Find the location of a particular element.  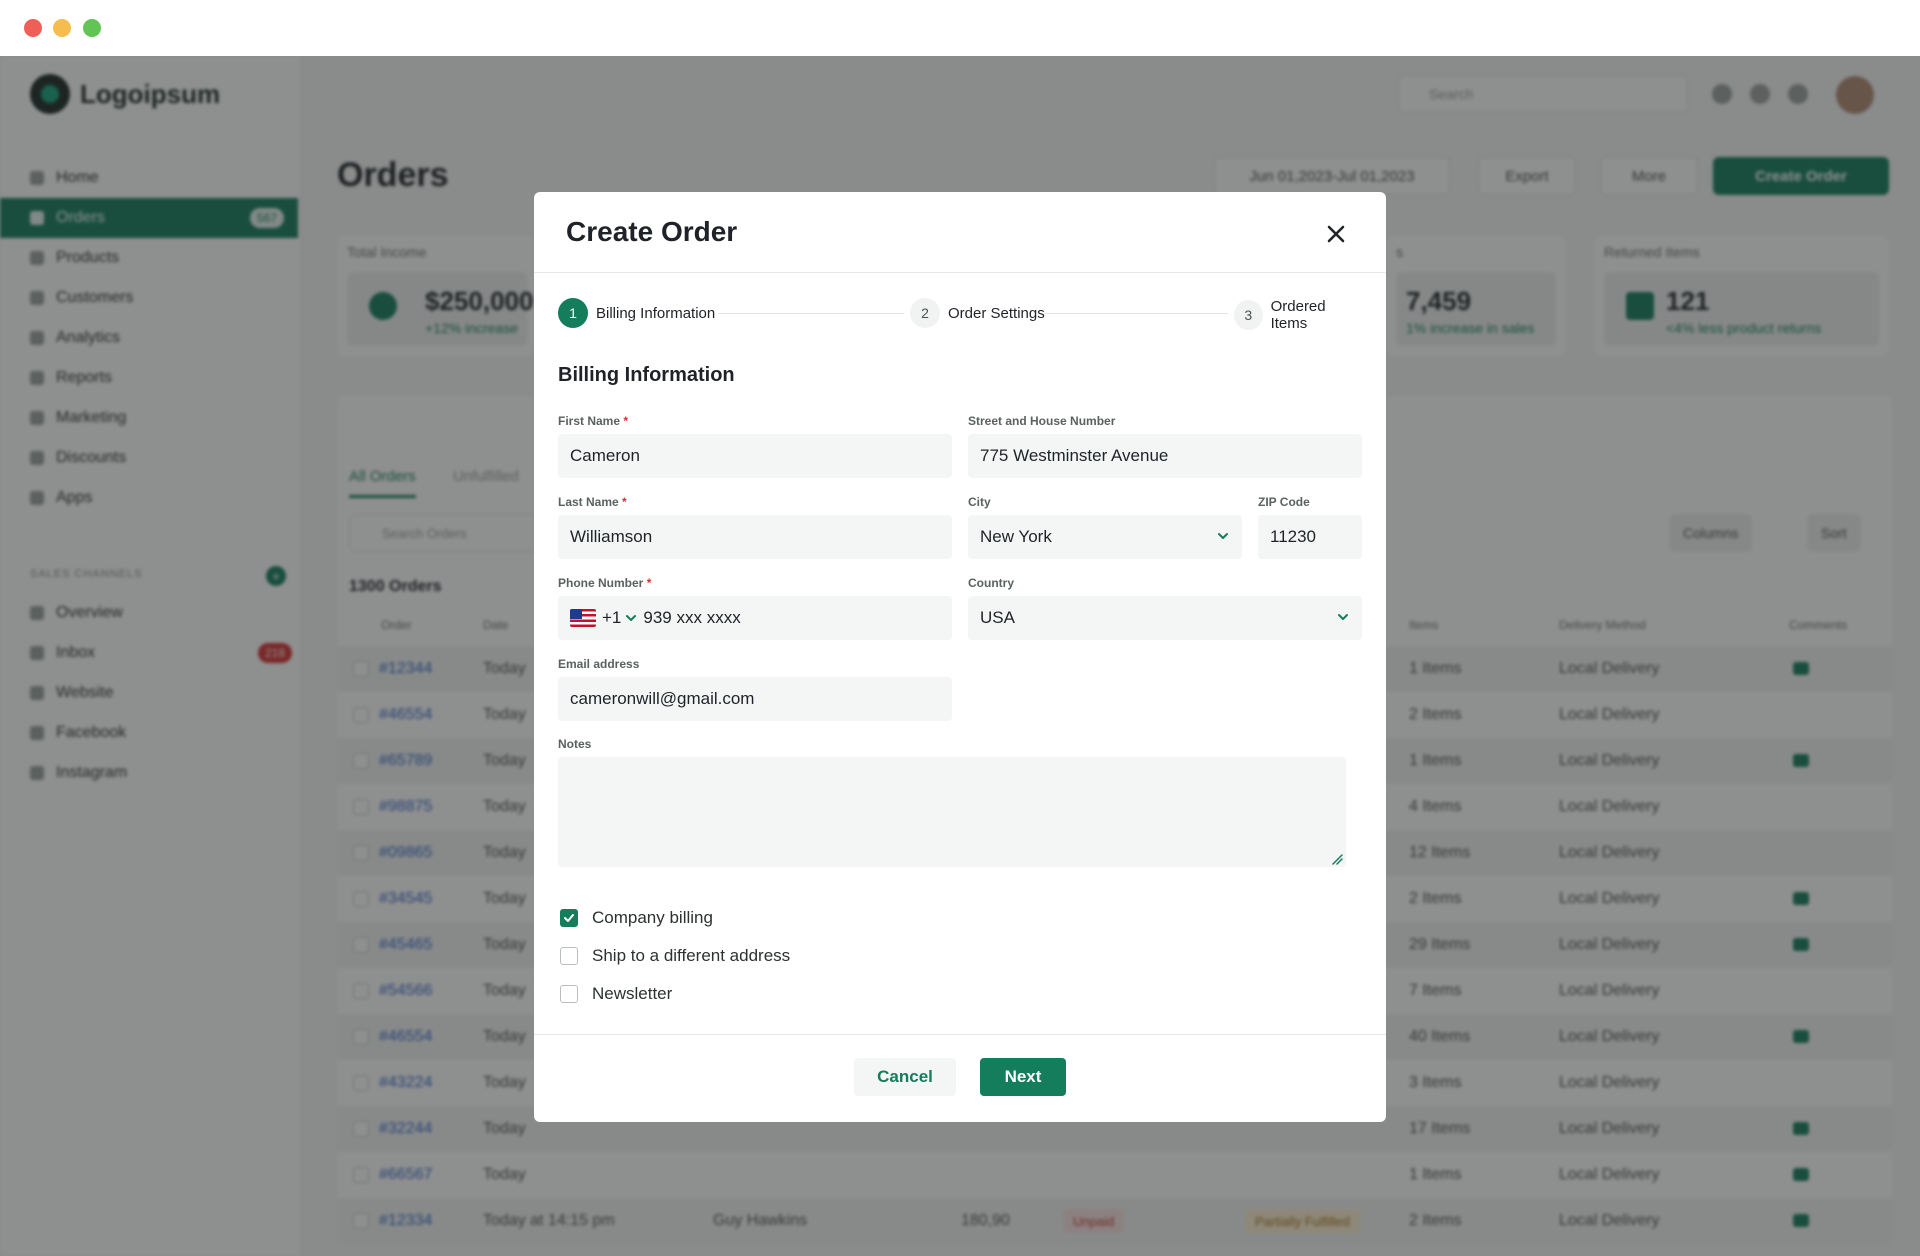

ship-different-address-checkbox: Ship to a different address is located at coordinates (675, 956).